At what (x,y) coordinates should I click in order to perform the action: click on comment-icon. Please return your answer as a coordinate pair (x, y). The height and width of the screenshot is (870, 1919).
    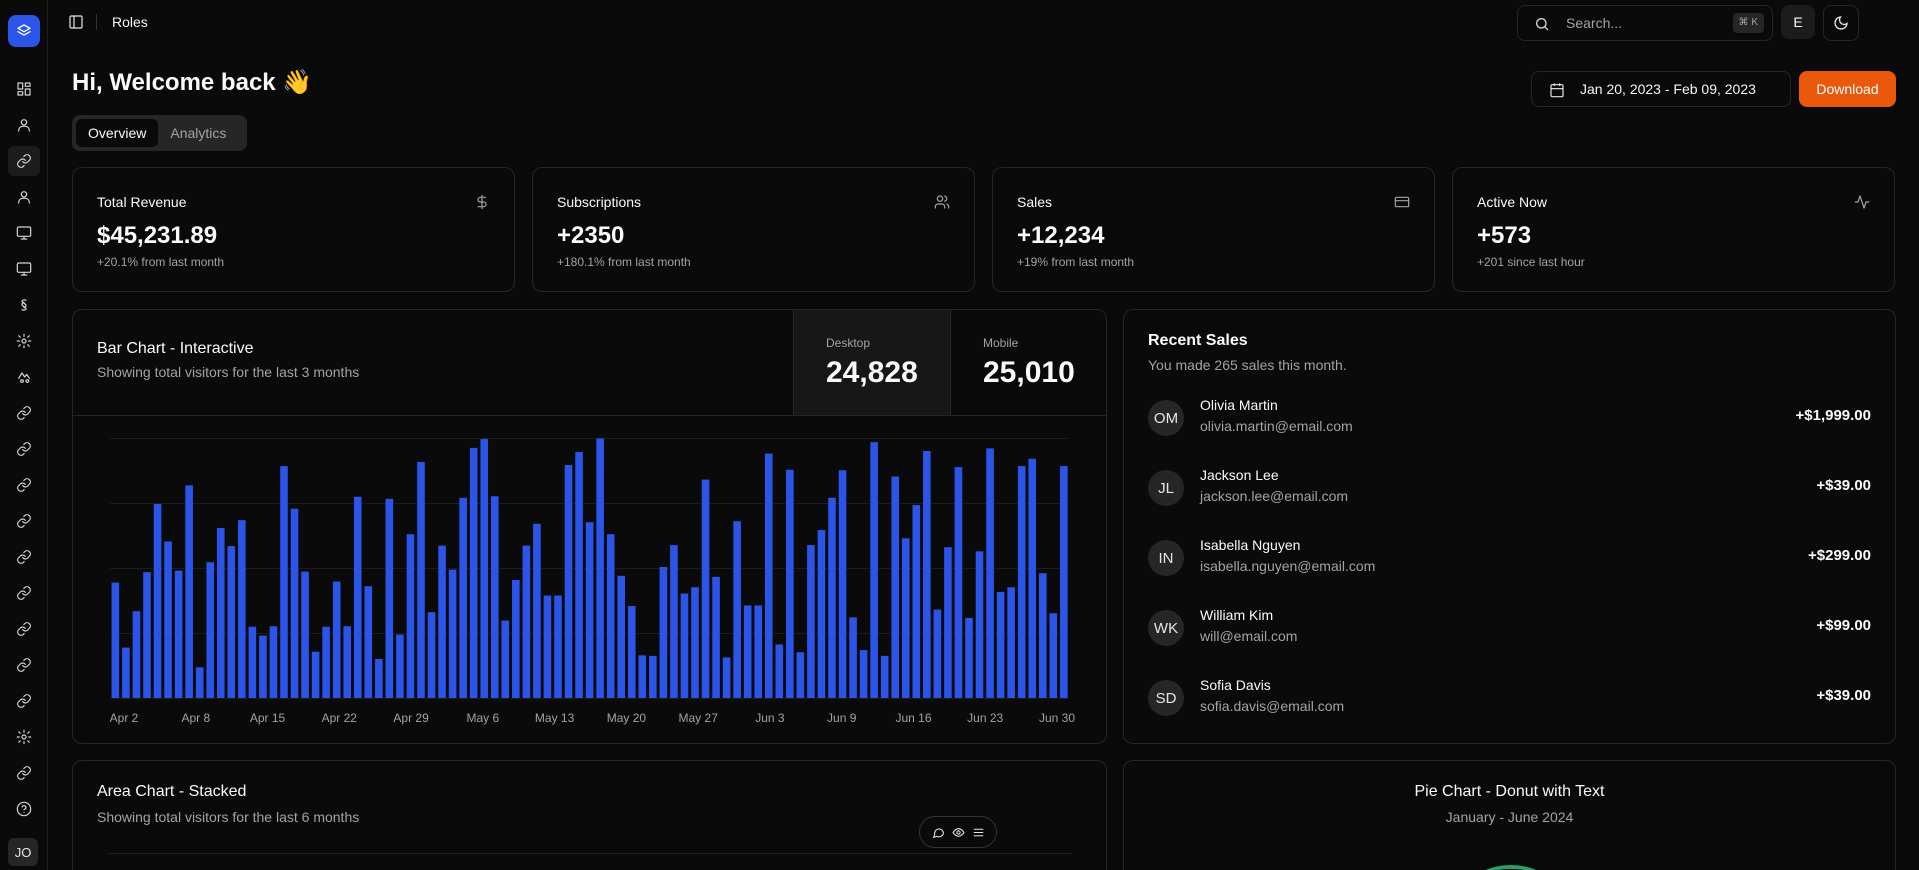
    Looking at the image, I should click on (938, 832).